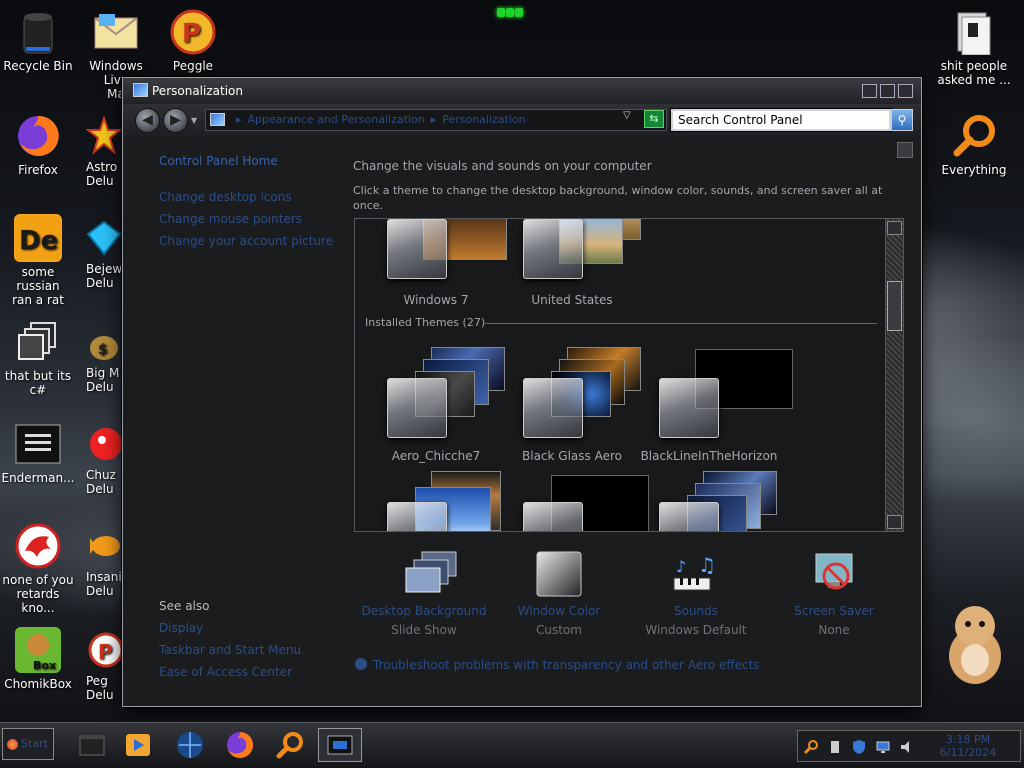  What do you see at coordinates (709, 456) in the screenshot?
I see `theme-name: BlackLineInTheHorizon` at bounding box center [709, 456].